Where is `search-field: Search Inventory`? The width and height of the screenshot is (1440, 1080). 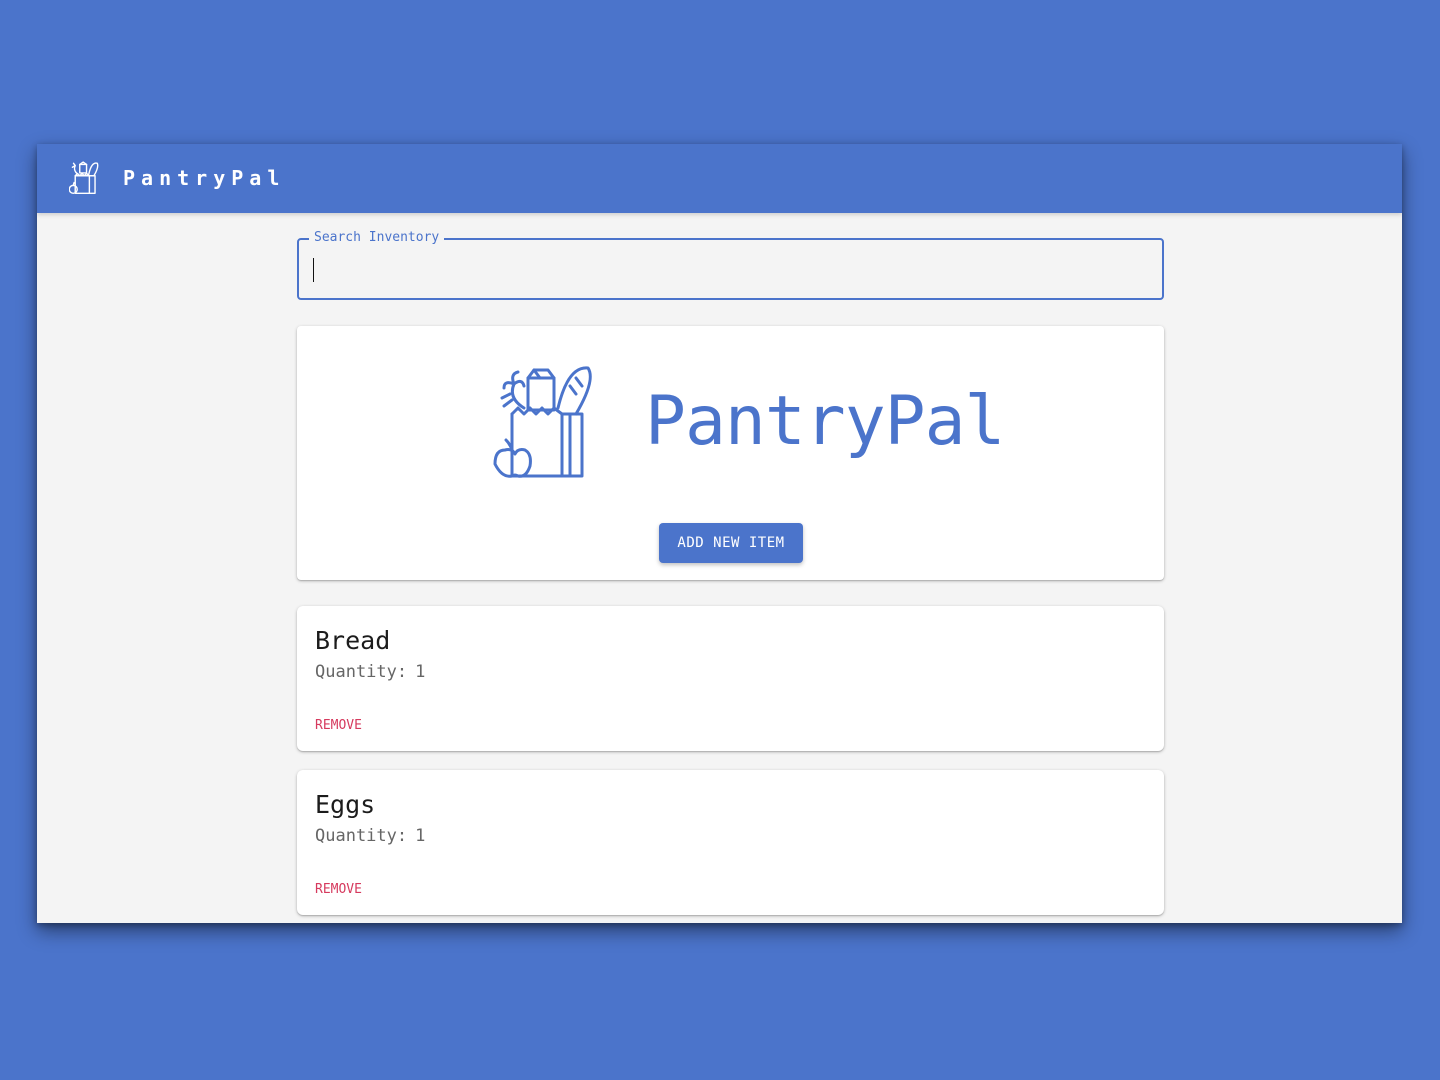 search-field: Search Inventory is located at coordinates (730, 265).